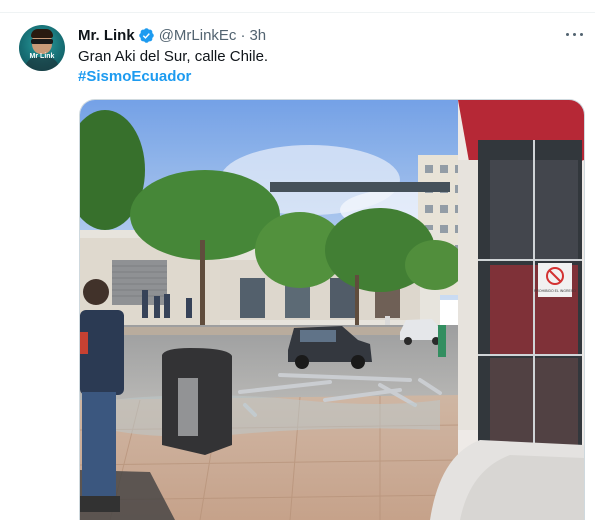  I want to click on verified-badge-icon, so click(146, 35).